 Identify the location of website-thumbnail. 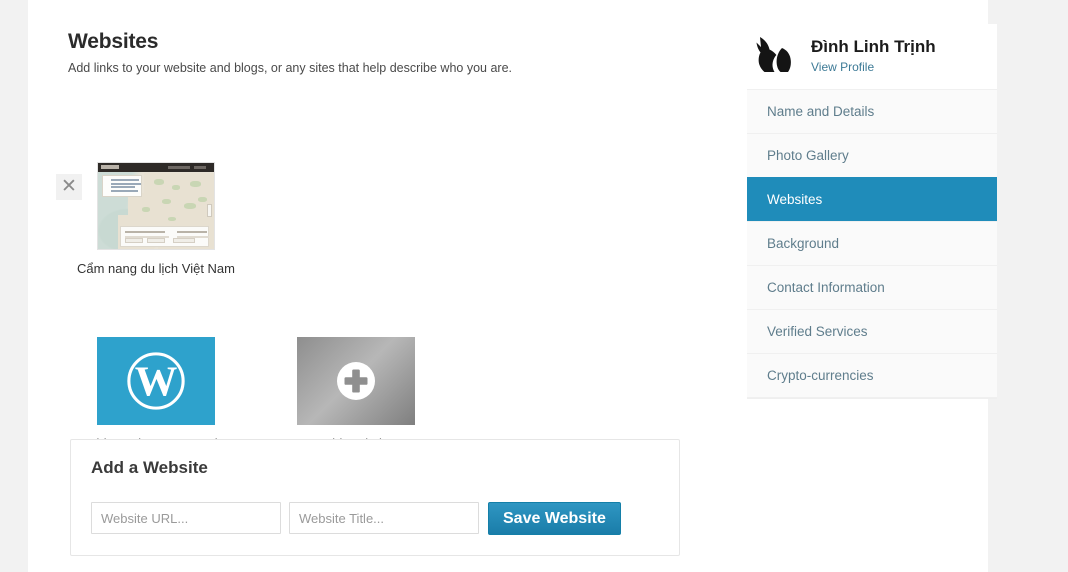
(156, 205).